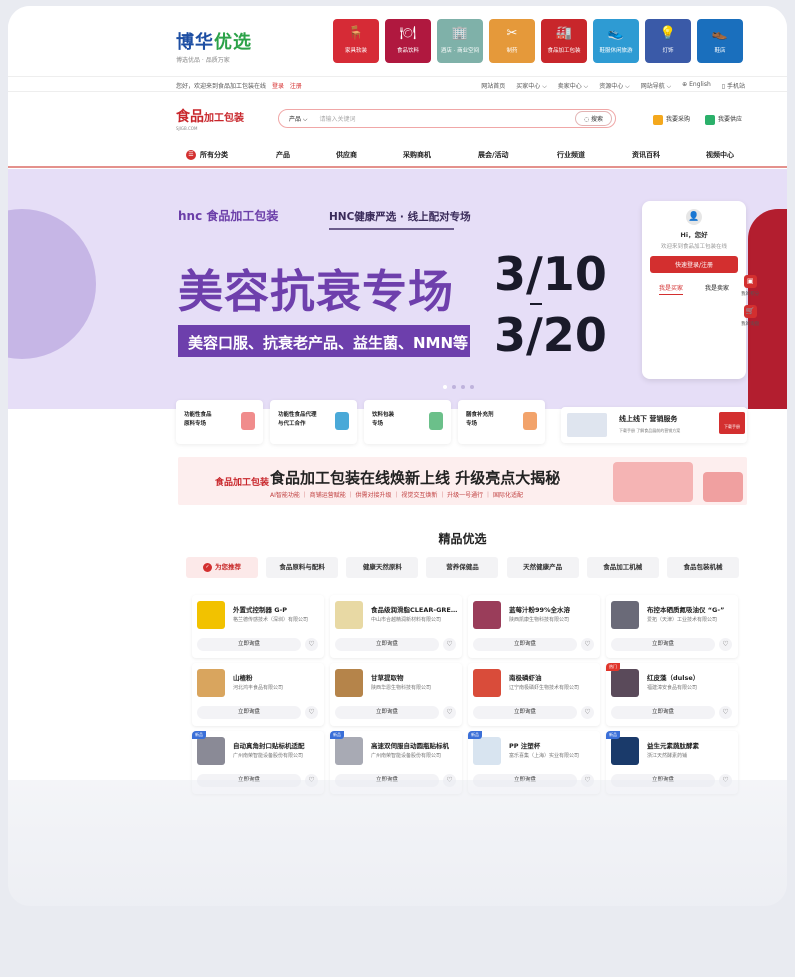 The width and height of the screenshot is (795, 977). What do you see at coordinates (415, 677) in the screenshot?
I see `product-name: 甘草提取物` at bounding box center [415, 677].